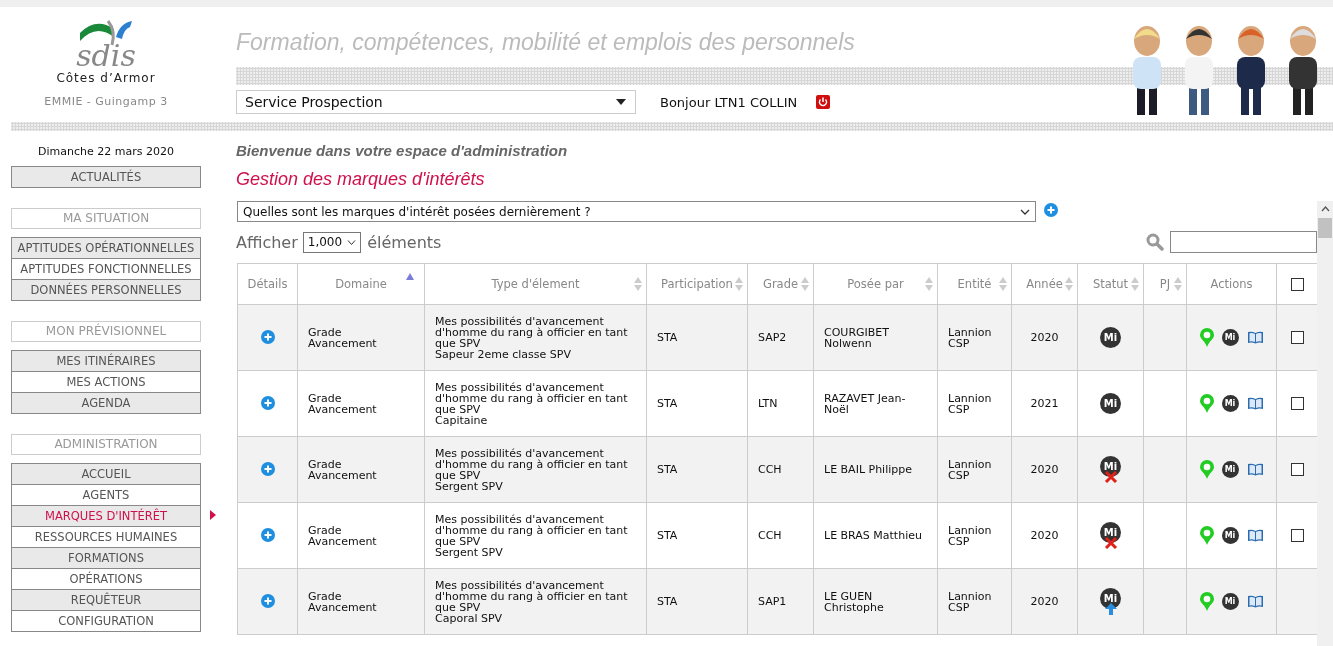 This screenshot has height=646, width=1333. Describe the element at coordinates (772, 337) in the screenshot. I see `grade-cell: SAP2` at that location.